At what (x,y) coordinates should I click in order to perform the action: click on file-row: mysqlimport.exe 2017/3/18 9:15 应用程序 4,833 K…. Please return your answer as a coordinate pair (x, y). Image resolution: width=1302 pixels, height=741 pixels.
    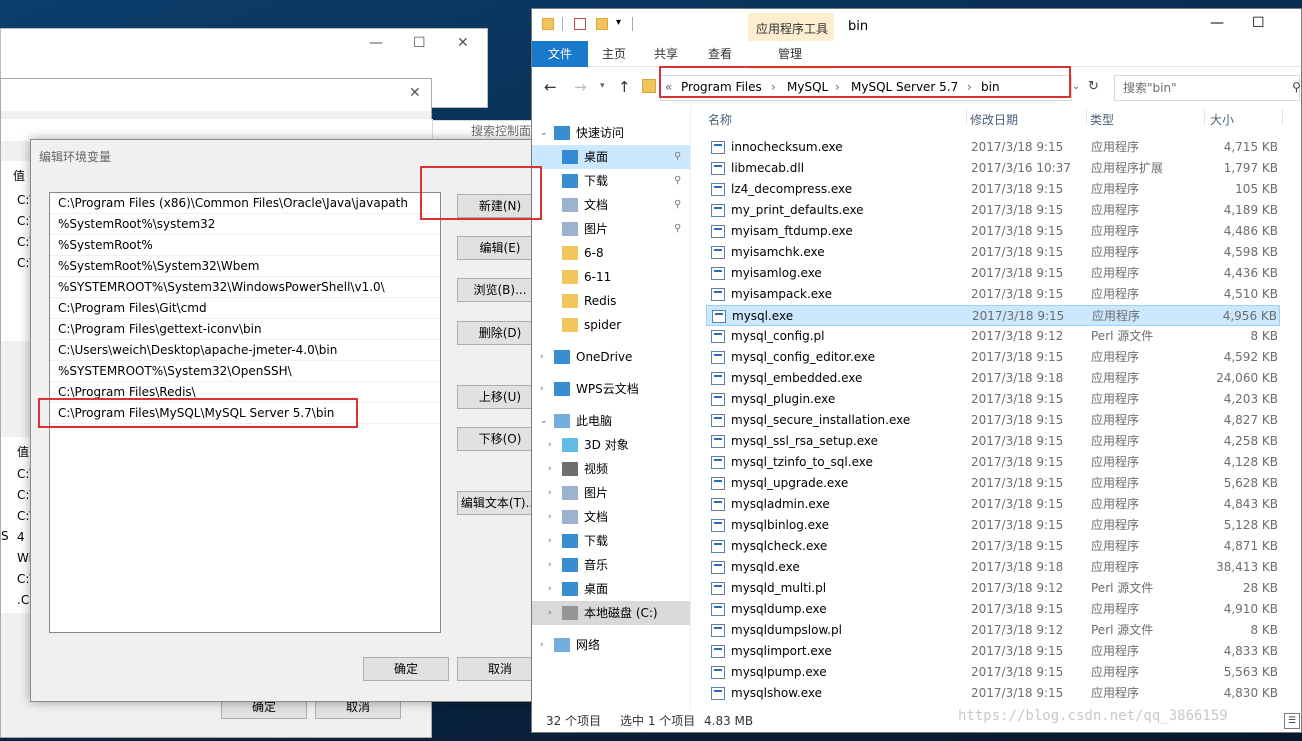
    Looking at the image, I should click on (993, 651).